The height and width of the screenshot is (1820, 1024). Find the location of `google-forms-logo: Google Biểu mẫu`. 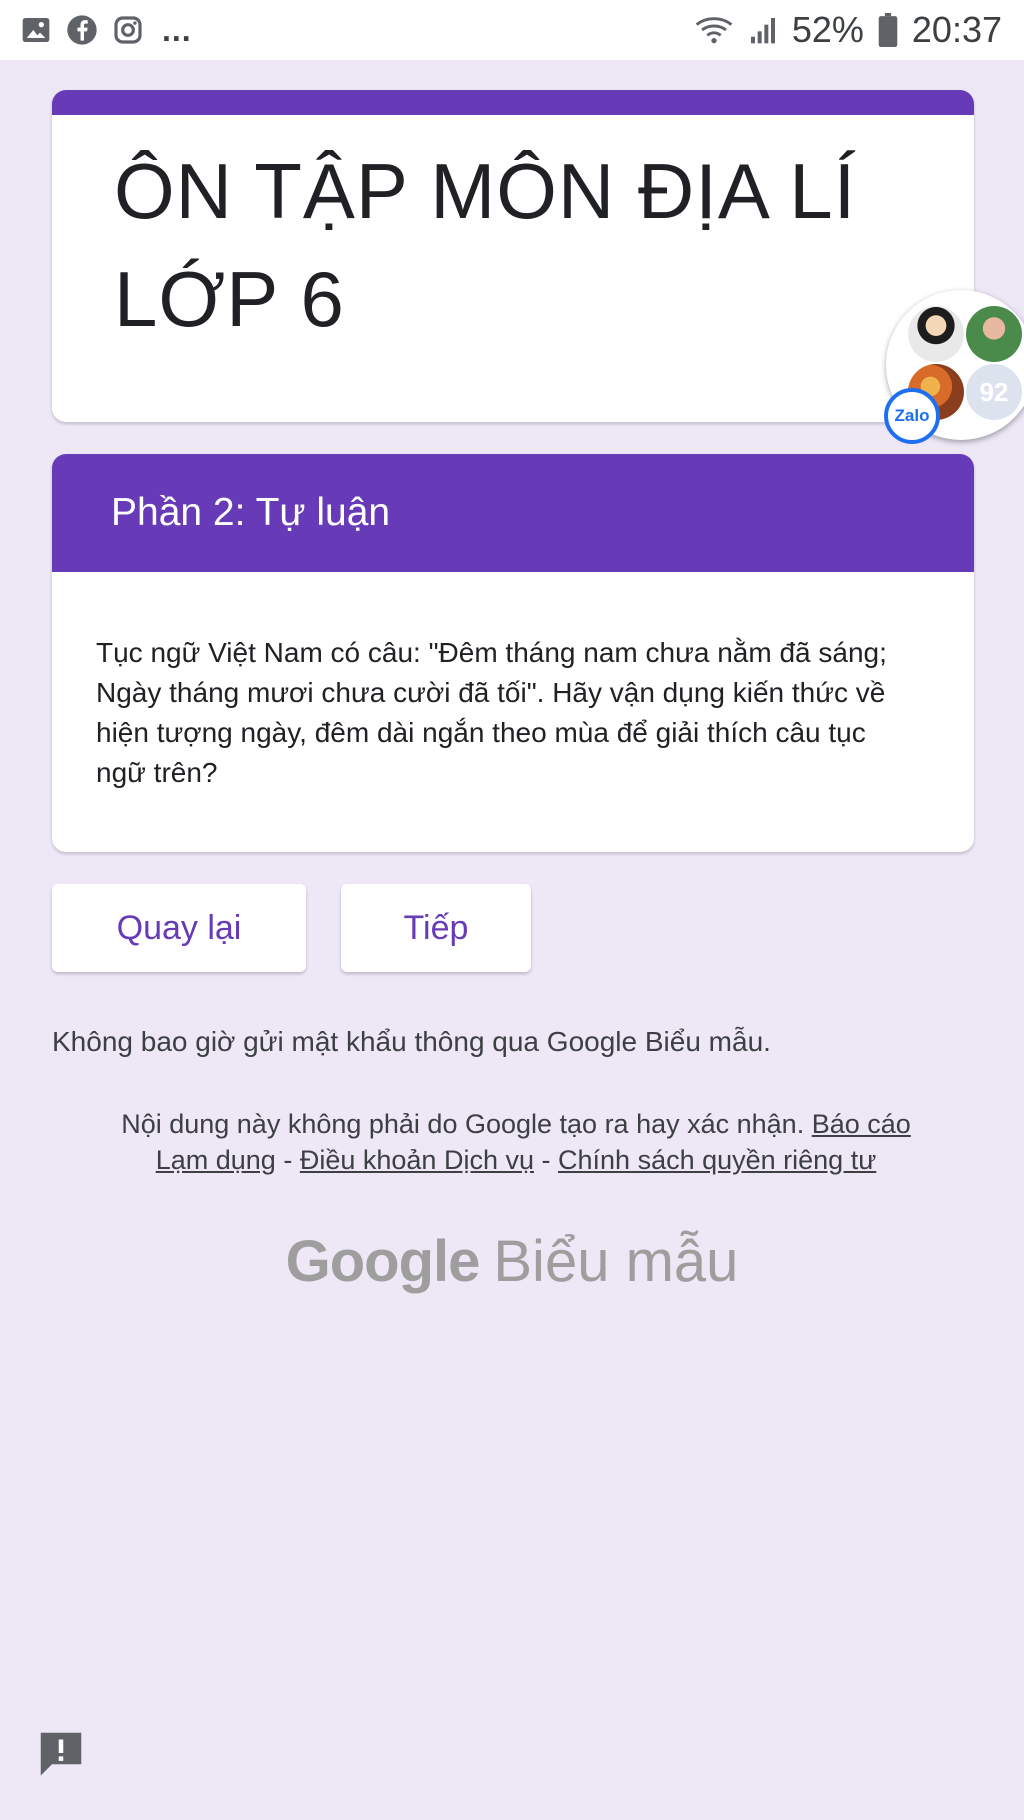

google-forms-logo: Google Biểu mẫu is located at coordinates (512, 1261).